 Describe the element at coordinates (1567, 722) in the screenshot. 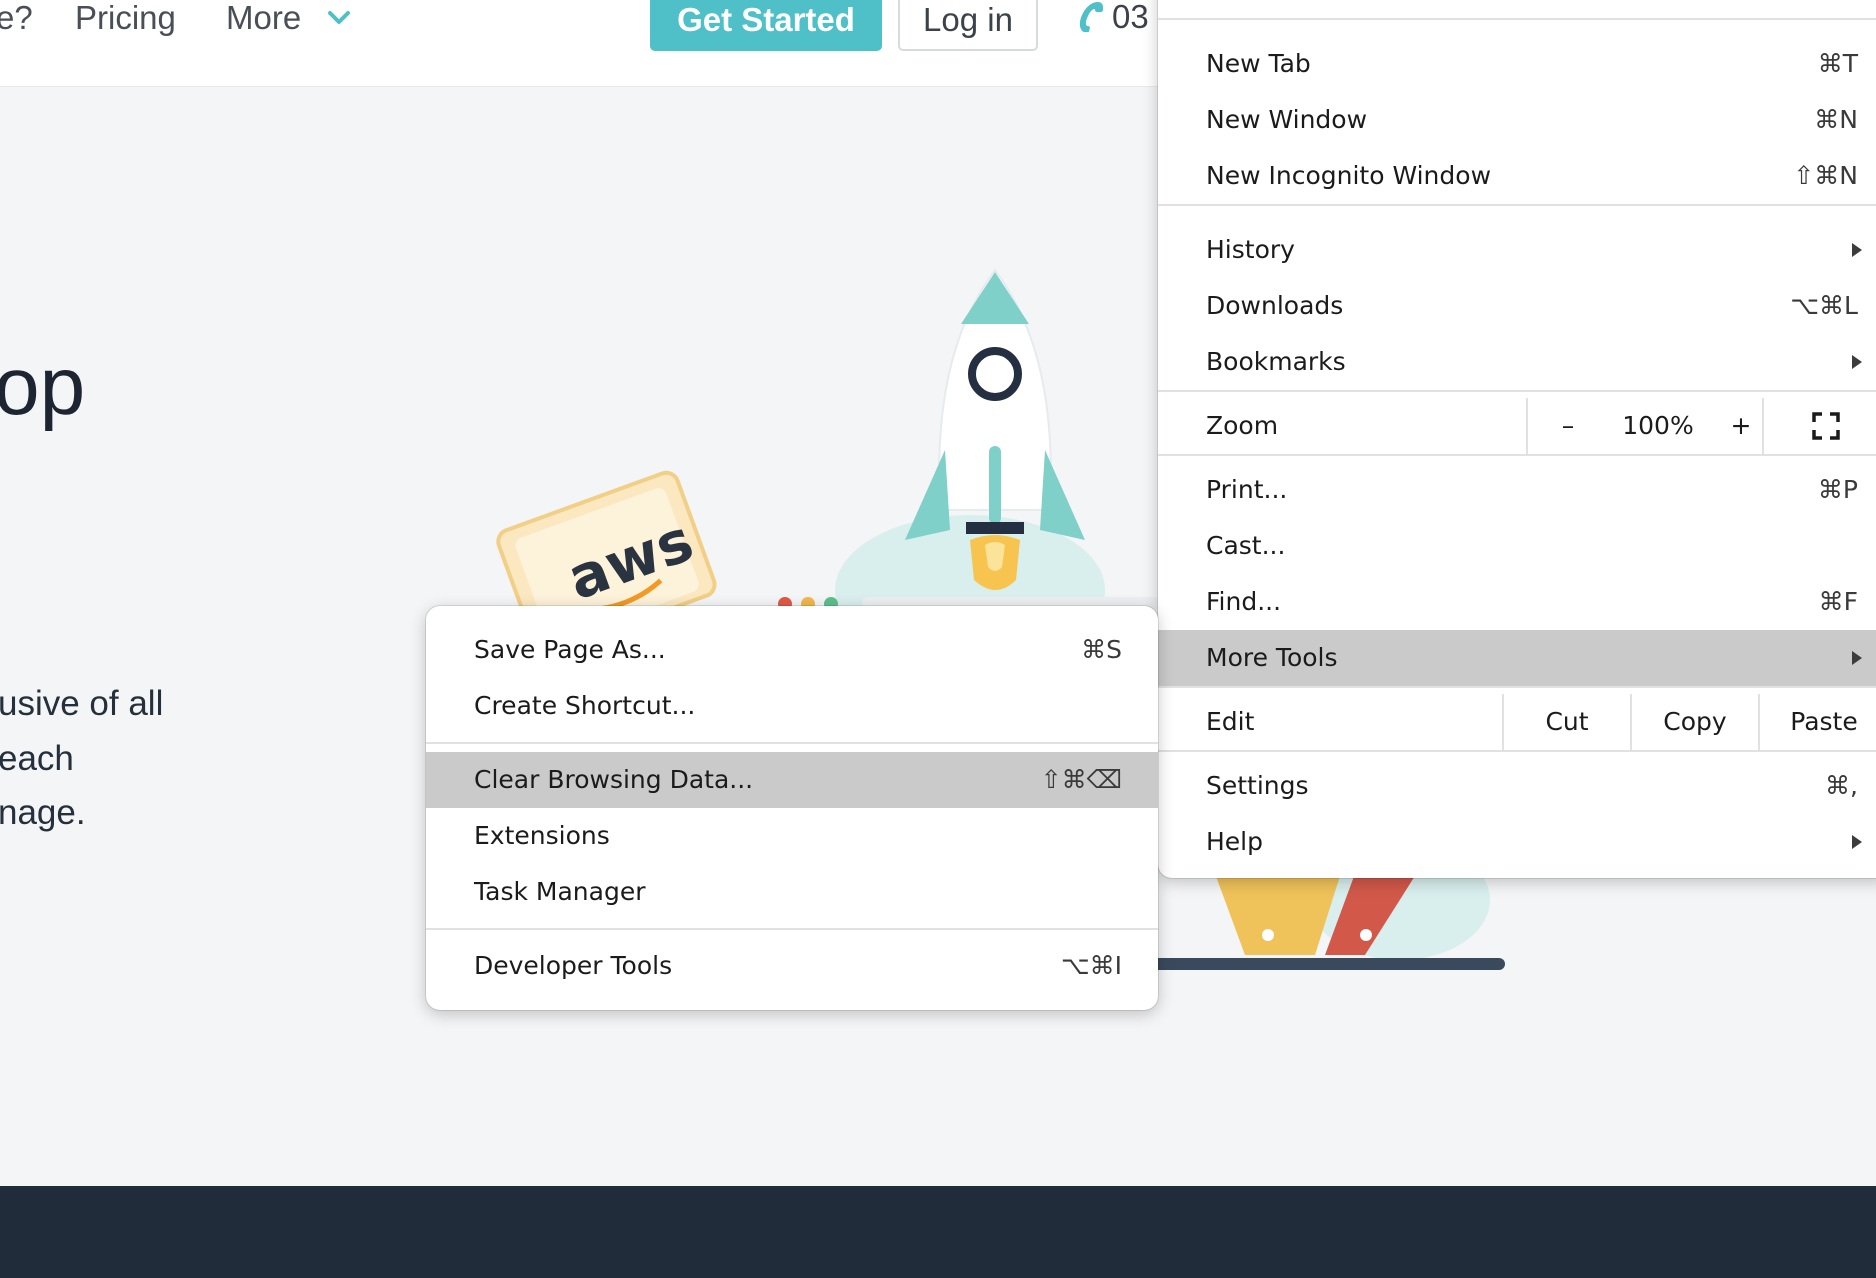

I see `cut-button: Cut` at that location.